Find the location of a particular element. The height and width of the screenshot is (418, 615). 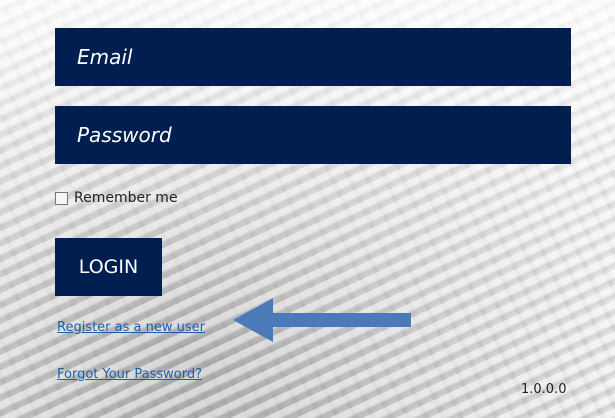

password-field is located at coordinates (313, 135).